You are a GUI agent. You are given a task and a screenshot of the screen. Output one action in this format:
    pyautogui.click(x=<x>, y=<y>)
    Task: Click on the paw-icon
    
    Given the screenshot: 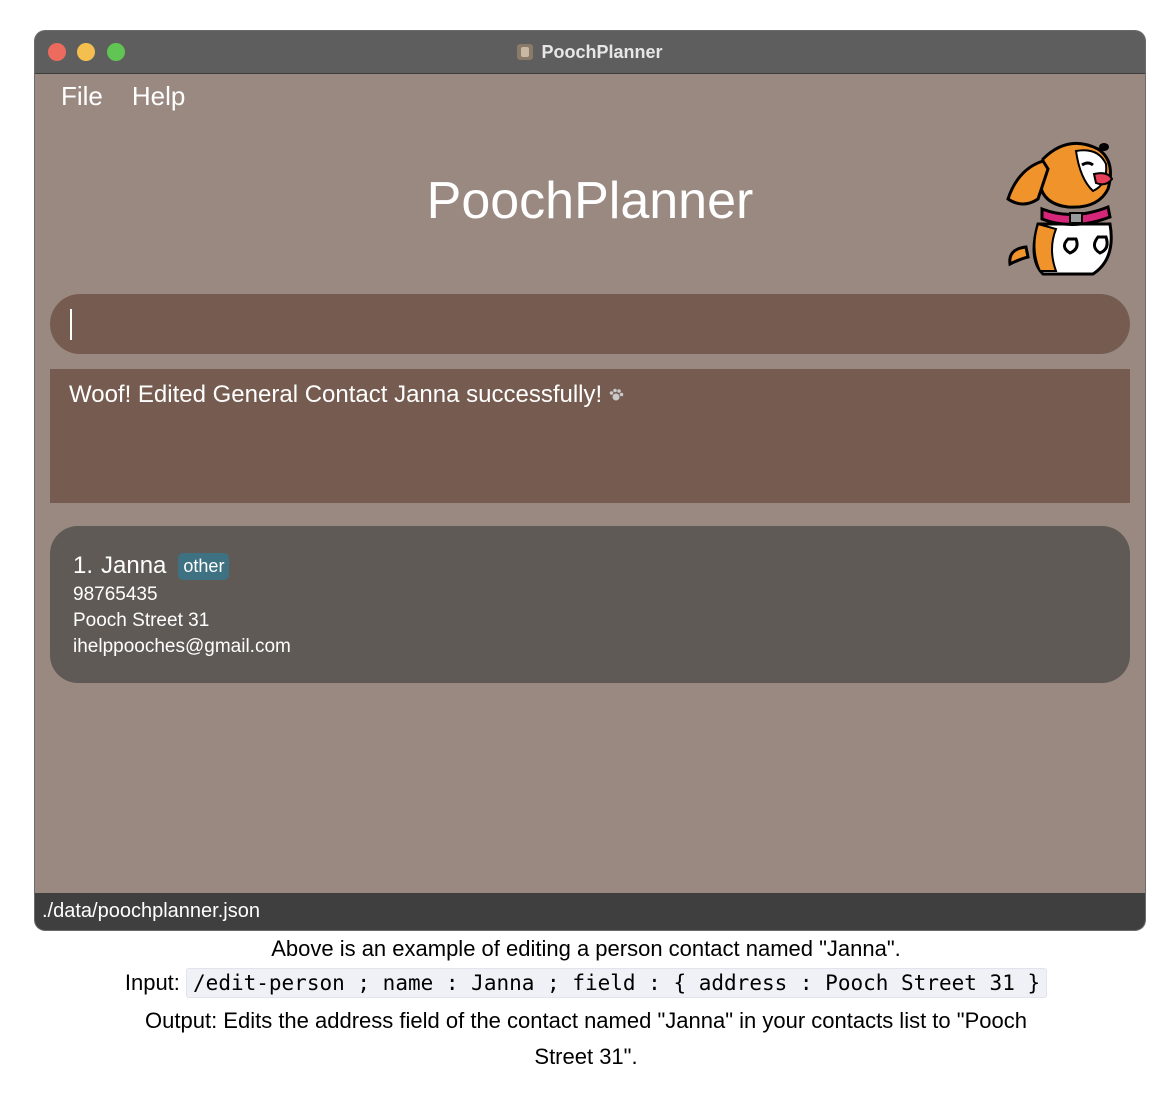 What is the action you would take?
    pyautogui.click(x=616, y=394)
    